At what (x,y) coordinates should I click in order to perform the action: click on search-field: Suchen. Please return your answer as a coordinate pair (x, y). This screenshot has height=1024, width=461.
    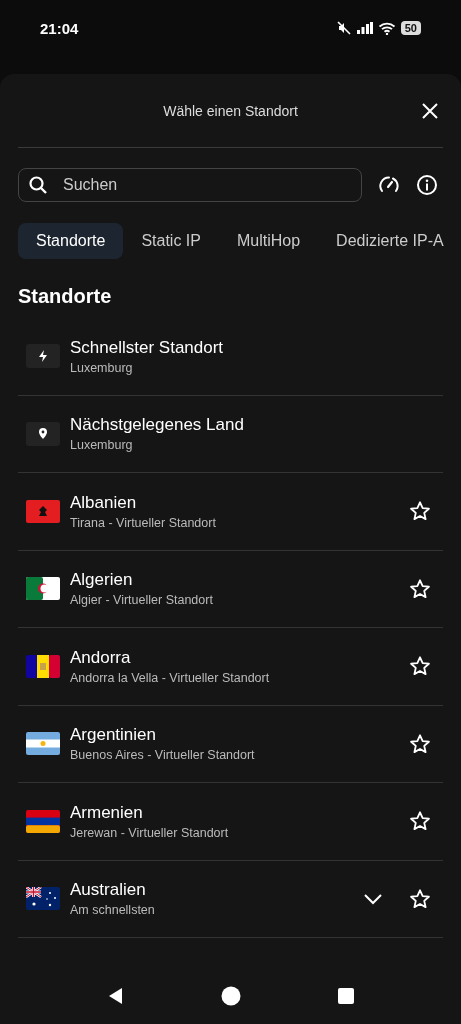
    Looking at the image, I should click on (190, 185).